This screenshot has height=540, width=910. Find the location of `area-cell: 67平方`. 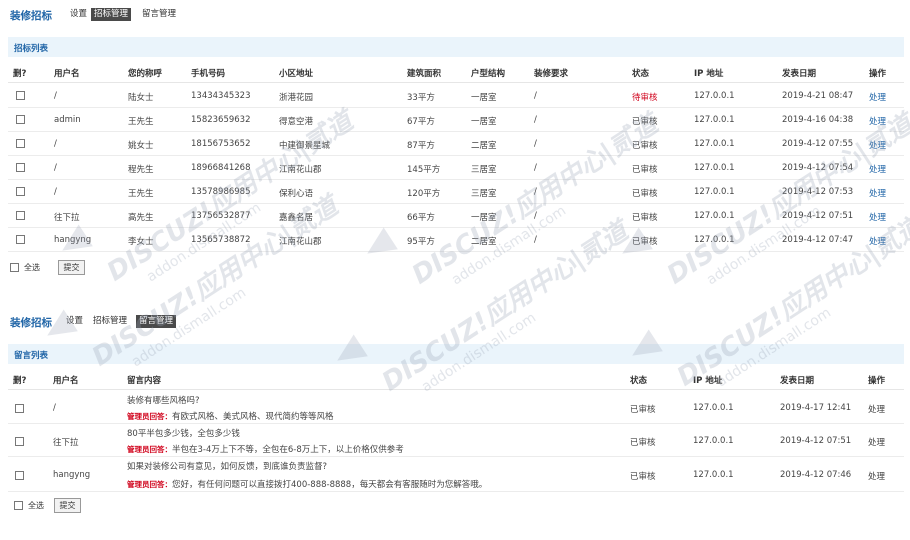

area-cell: 67平方 is located at coordinates (421, 122).